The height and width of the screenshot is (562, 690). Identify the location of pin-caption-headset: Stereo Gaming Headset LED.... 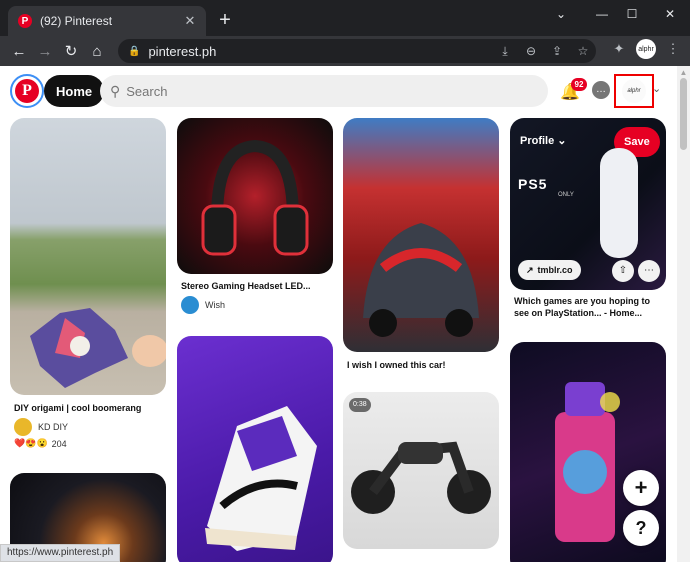
(256, 286).